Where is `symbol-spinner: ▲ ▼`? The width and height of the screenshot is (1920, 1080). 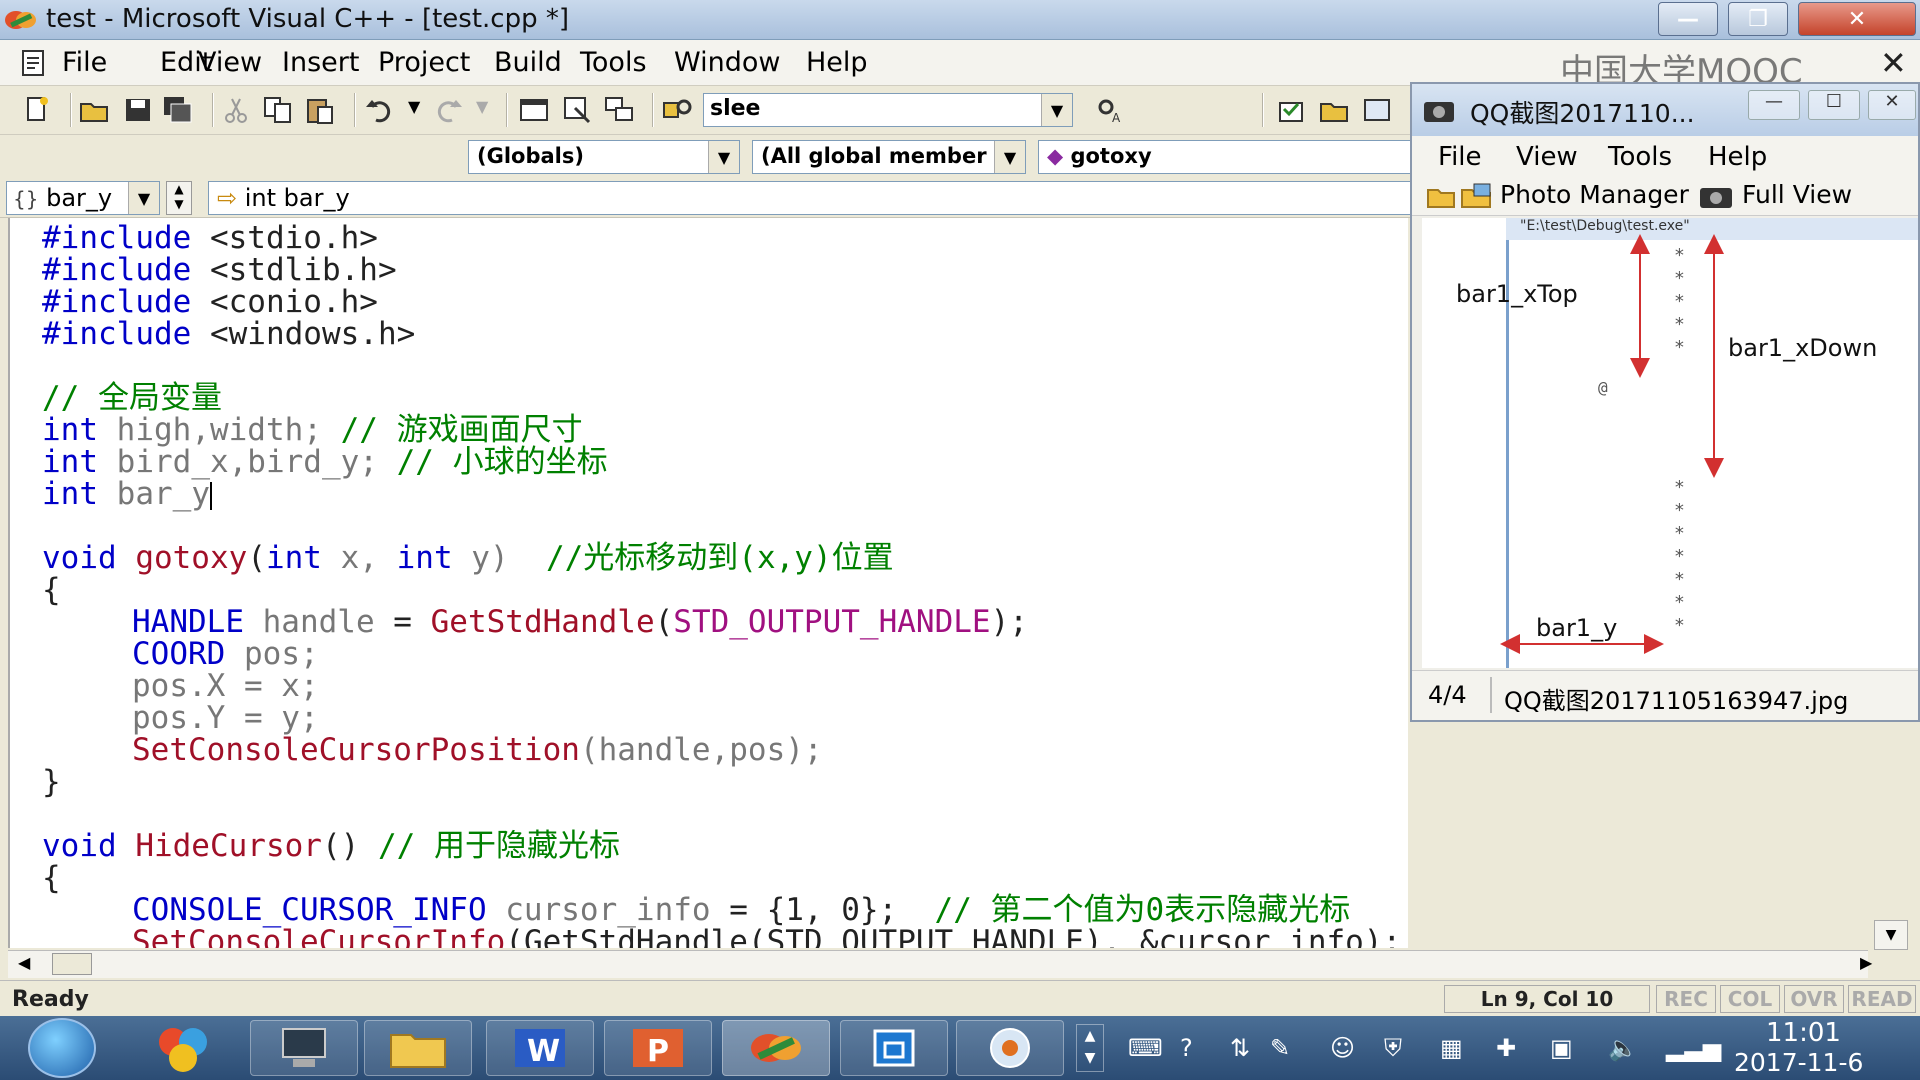
symbol-spinner: ▲ ▼ is located at coordinates (179, 198).